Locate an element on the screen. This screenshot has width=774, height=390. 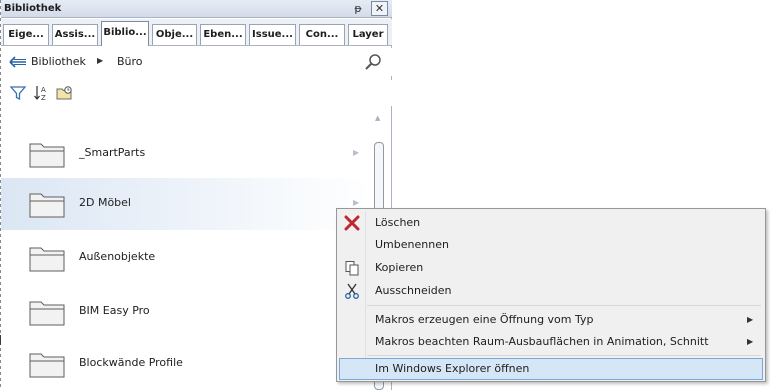
menu-item-loeschen: Löschen is located at coordinates (551, 223).